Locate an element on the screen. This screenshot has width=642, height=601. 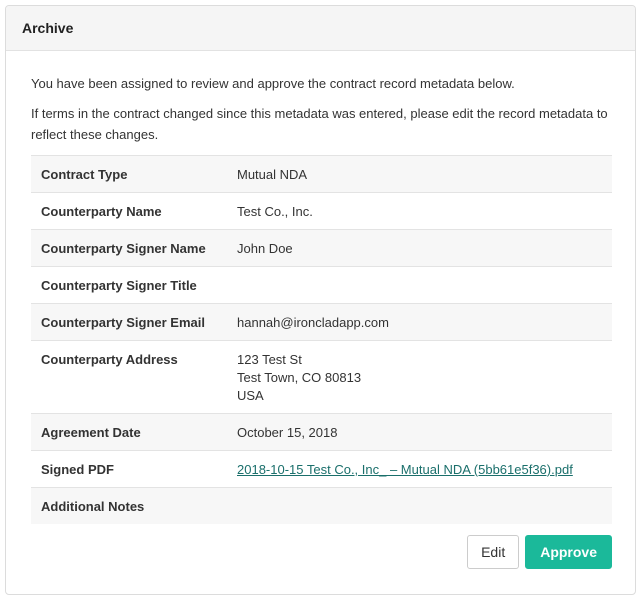
table-row: Counterparty Signer Name John Doe is located at coordinates (321, 248).